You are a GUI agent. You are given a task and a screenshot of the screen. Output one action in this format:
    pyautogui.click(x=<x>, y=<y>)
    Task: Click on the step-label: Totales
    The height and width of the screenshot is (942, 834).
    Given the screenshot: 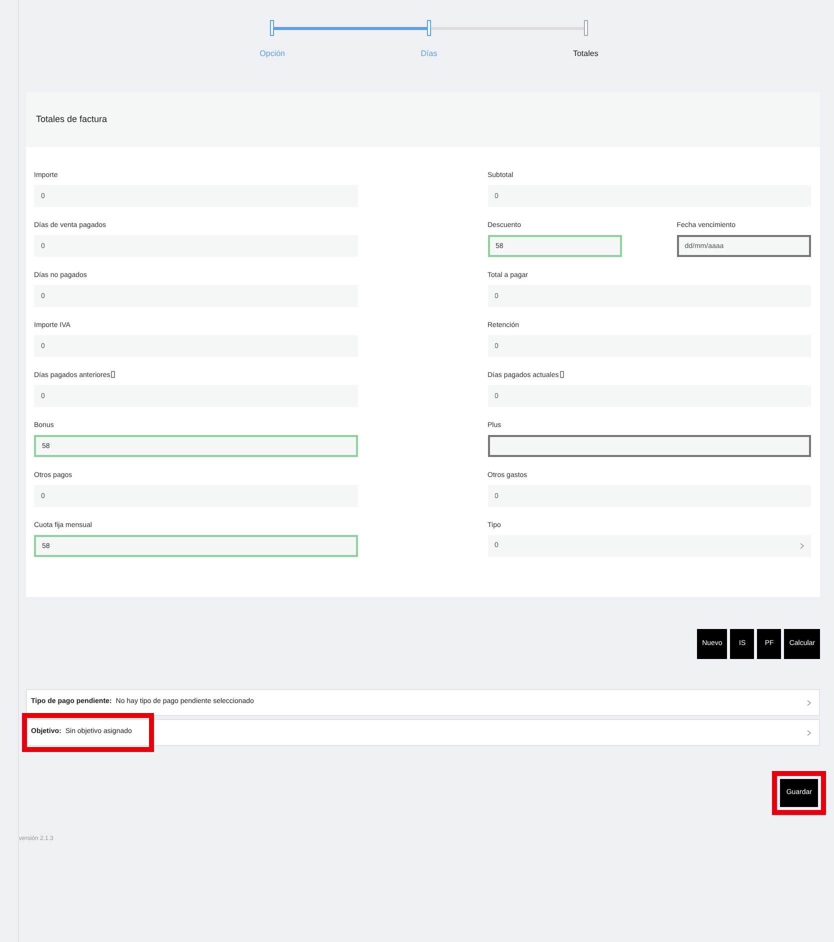 What is the action you would take?
    pyautogui.click(x=585, y=54)
    